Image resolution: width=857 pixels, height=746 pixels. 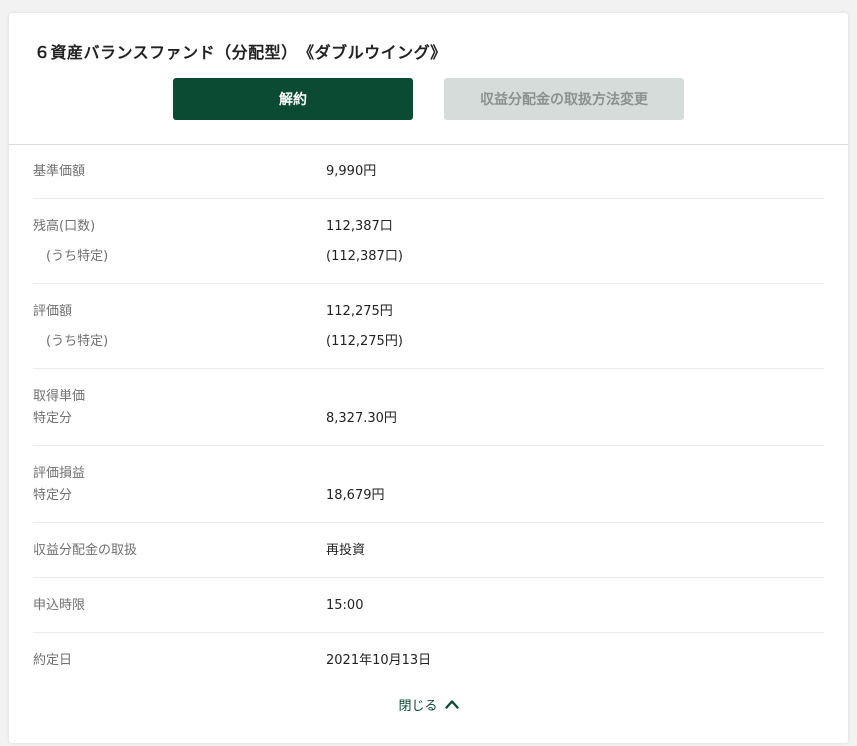 What do you see at coordinates (293, 99) in the screenshot?
I see `cancel-button: 解約` at bounding box center [293, 99].